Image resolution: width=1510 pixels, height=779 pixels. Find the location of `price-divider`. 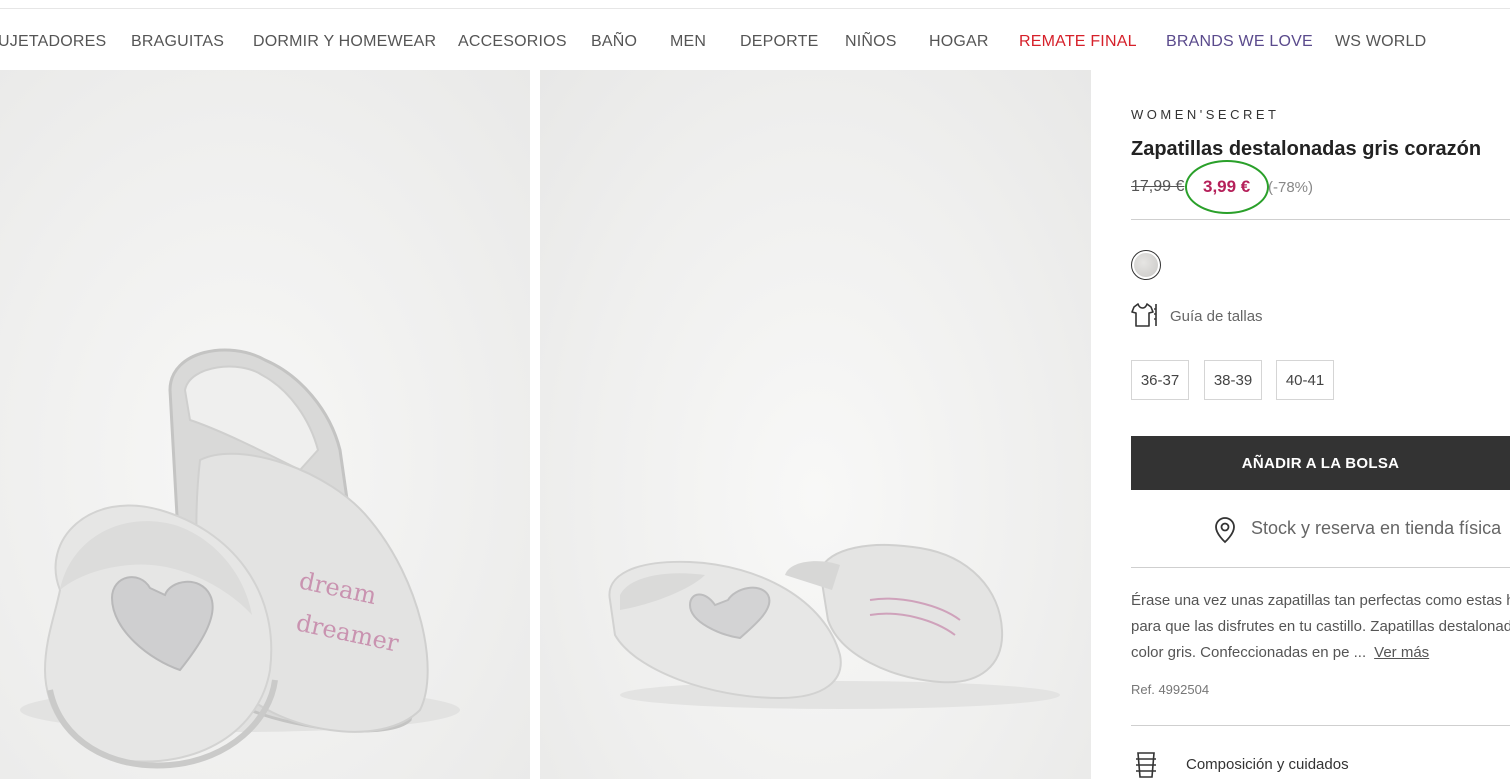

price-divider is located at coordinates (1320, 219).